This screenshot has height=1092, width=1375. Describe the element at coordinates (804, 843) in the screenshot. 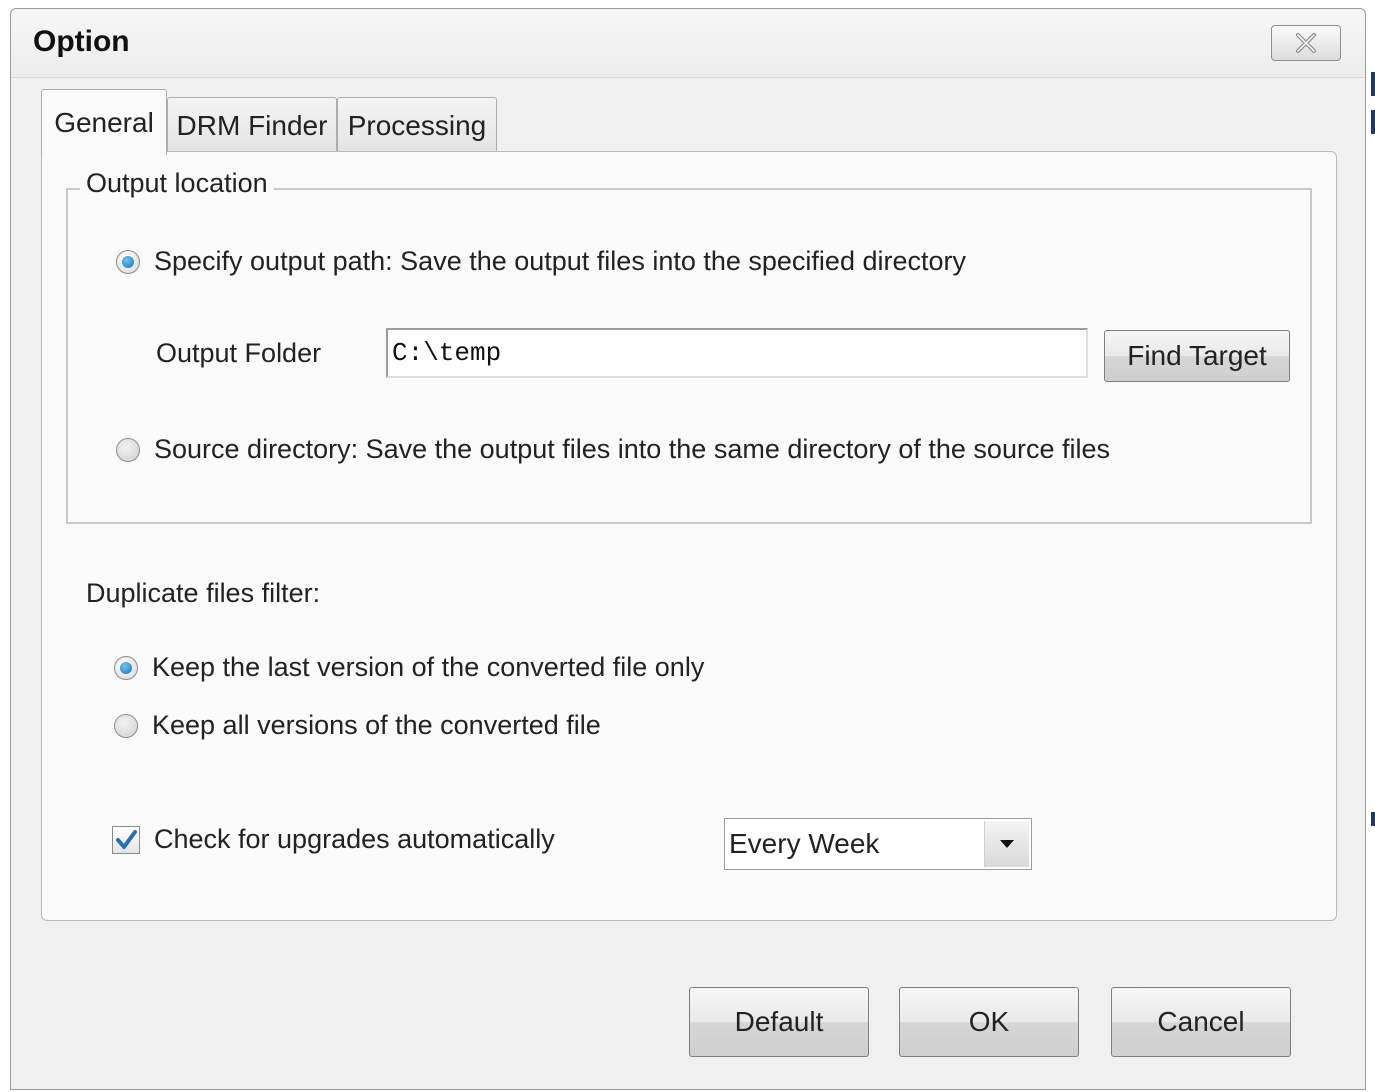

I see `upgrade-frequency-value: Every Week` at that location.